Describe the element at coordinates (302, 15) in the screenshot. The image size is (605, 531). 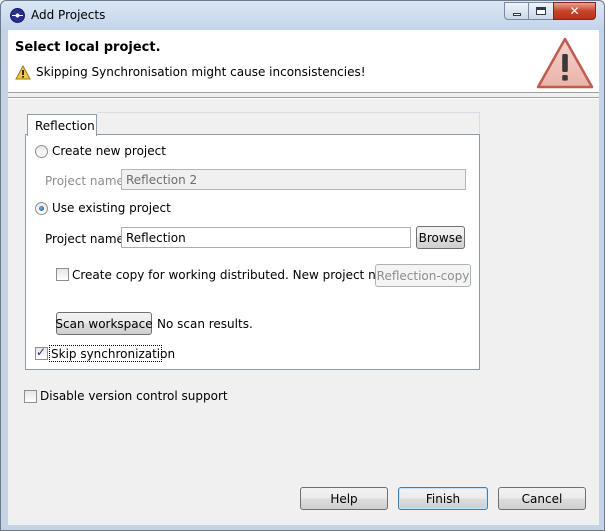
I see `title-bar: Add Projects ✕` at that location.